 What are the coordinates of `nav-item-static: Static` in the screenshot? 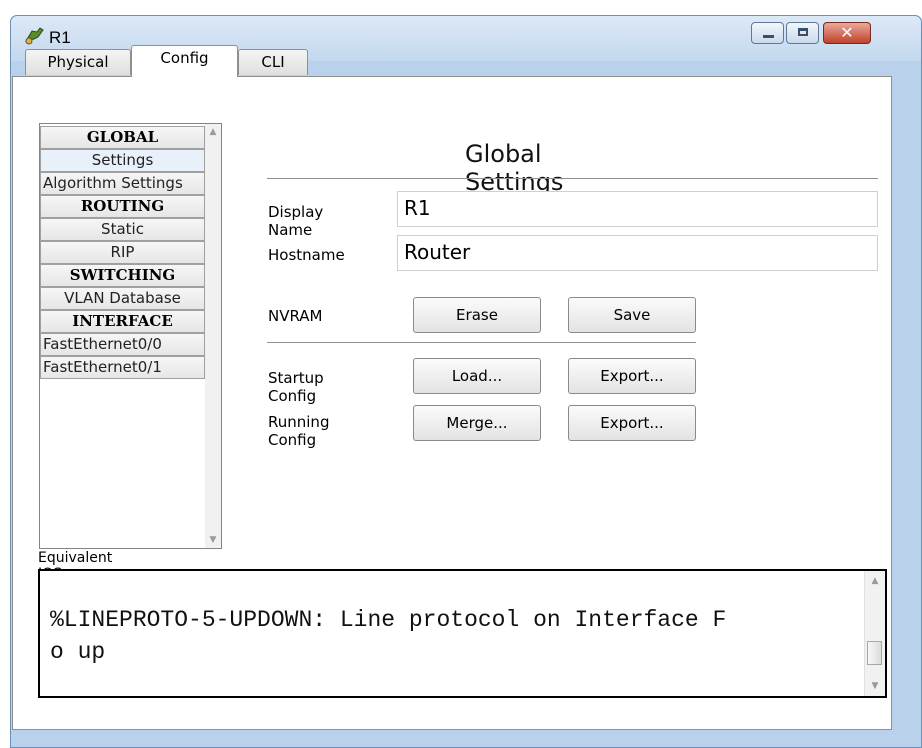 It's located at (122, 229).